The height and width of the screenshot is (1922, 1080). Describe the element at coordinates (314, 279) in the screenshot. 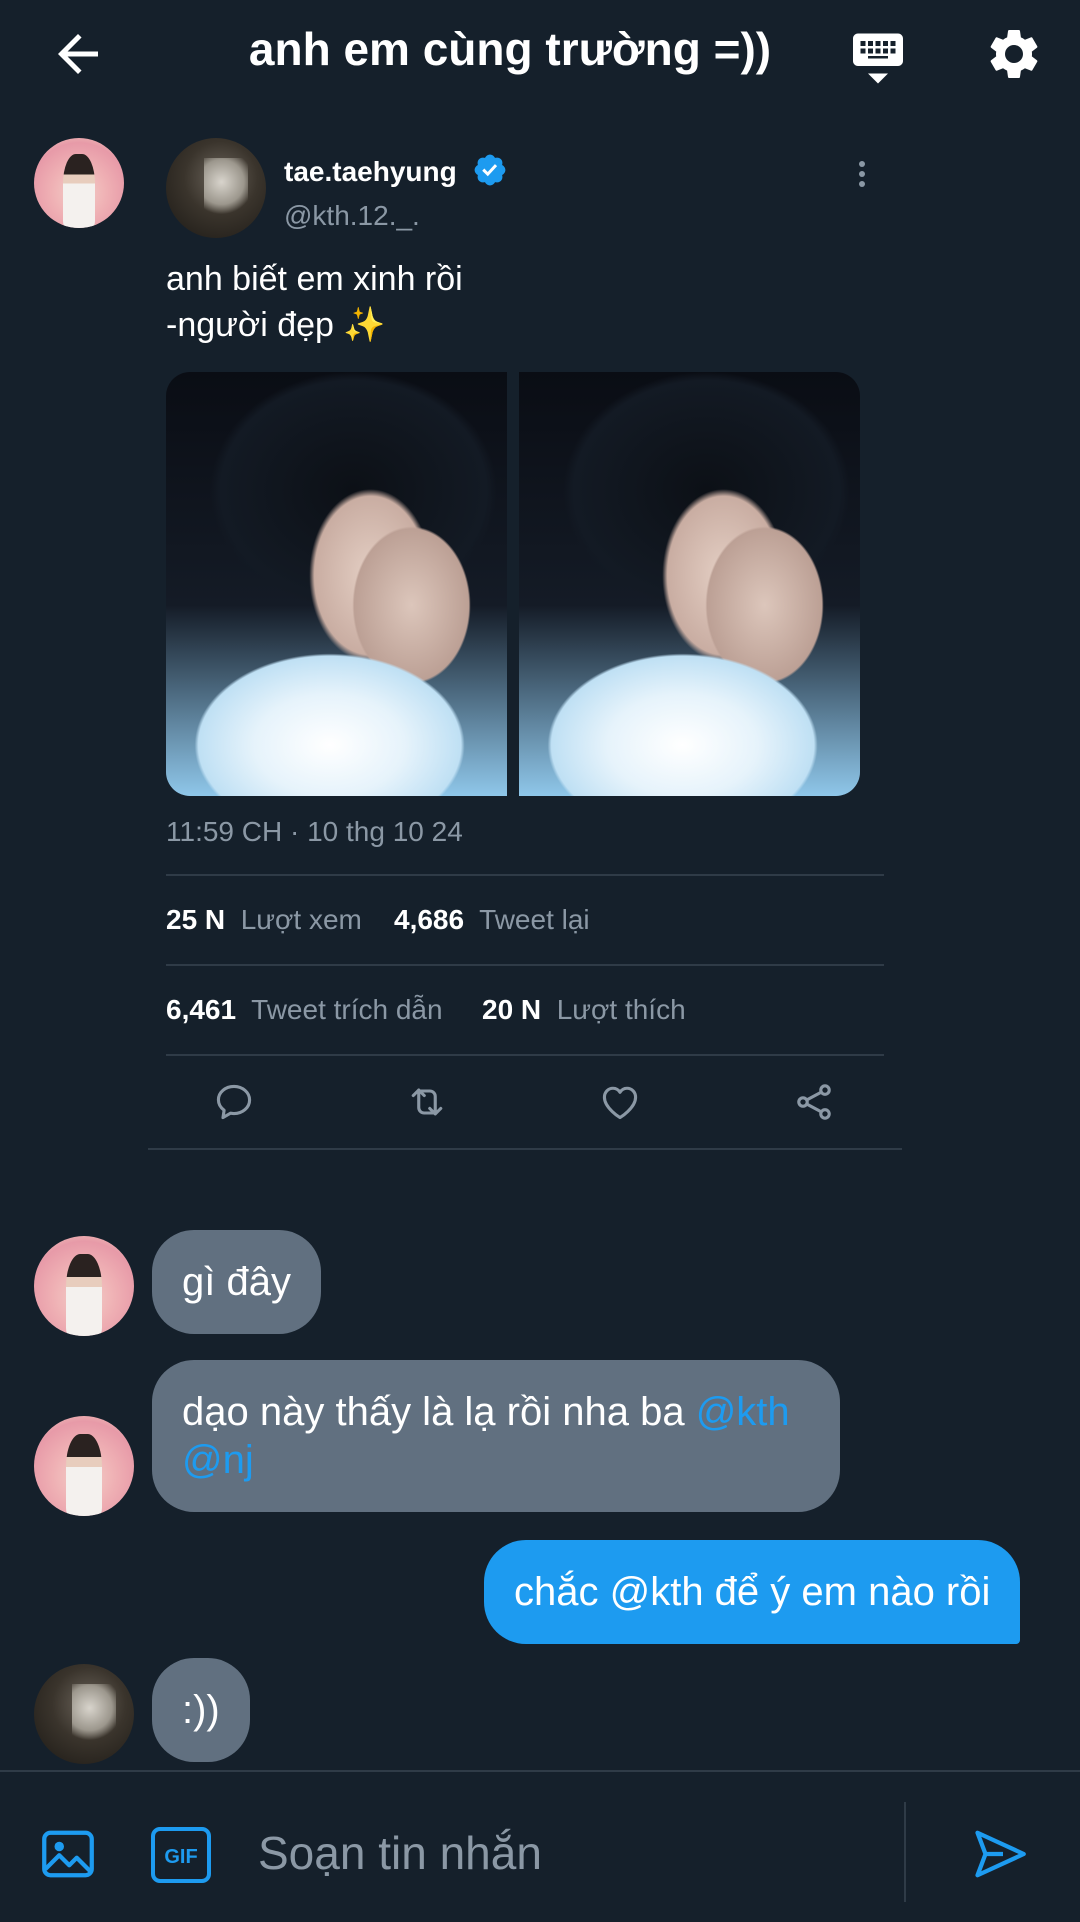

I see `tweet-text-line: anh biết em xinh rồi` at that location.